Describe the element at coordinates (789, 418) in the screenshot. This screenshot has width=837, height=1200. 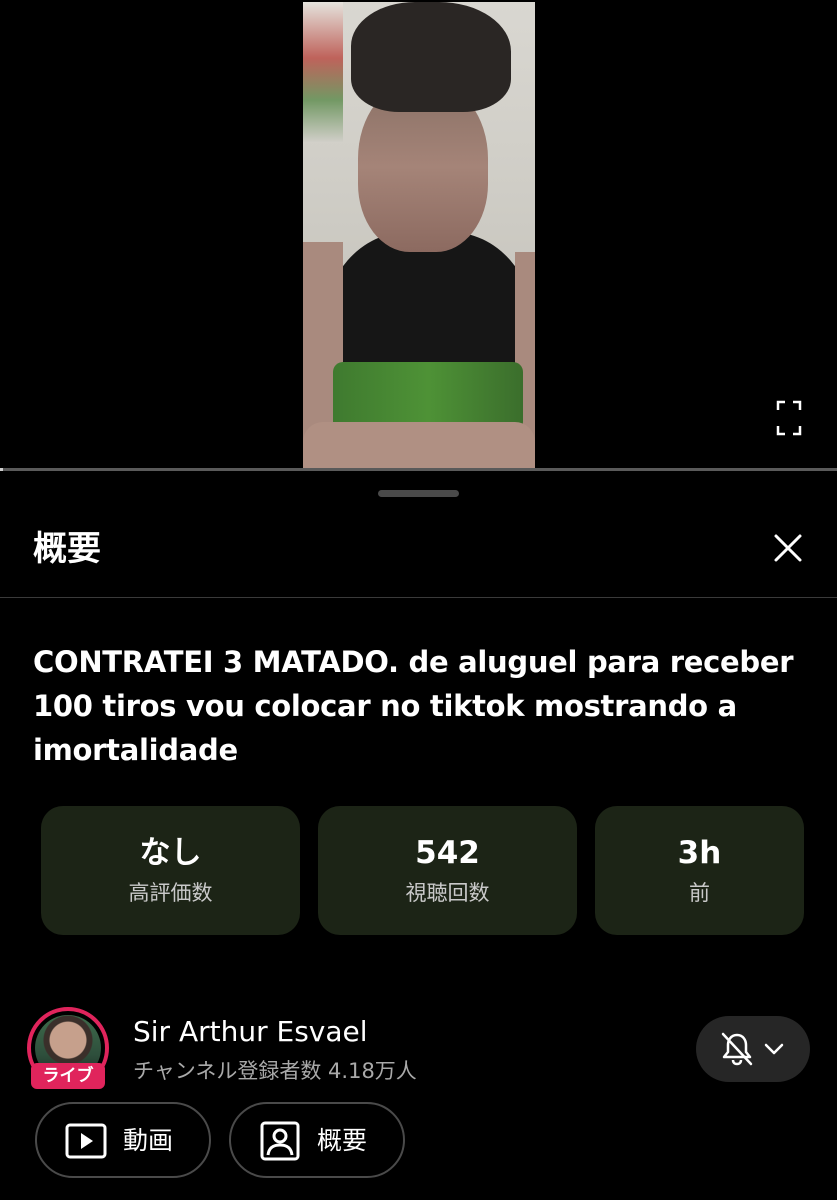
I see `fullscreen-icon` at that location.